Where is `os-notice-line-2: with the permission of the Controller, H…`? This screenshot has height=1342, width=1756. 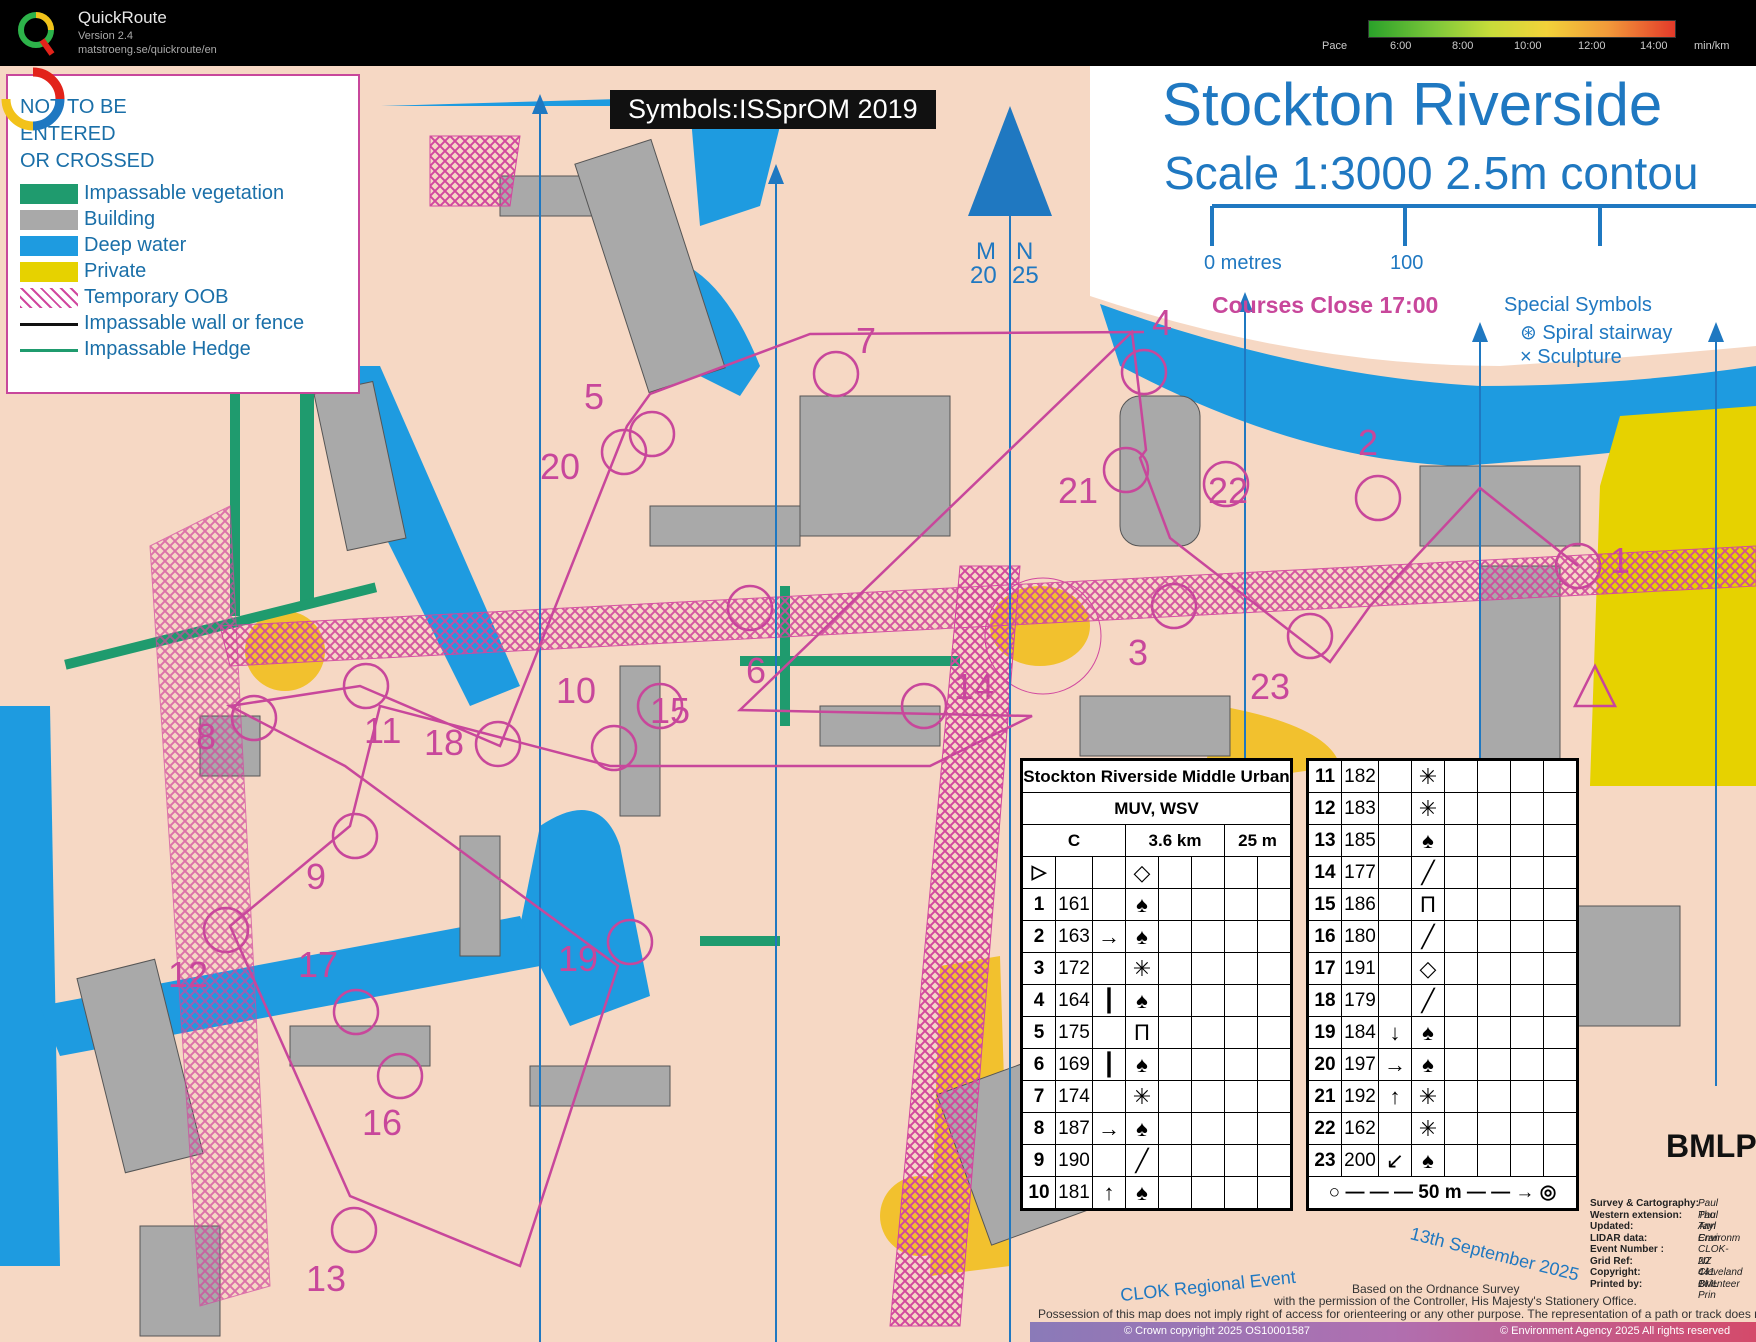
os-notice-line-2: with the permission of the Controller, H… is located at coordinates (1455, 1301).